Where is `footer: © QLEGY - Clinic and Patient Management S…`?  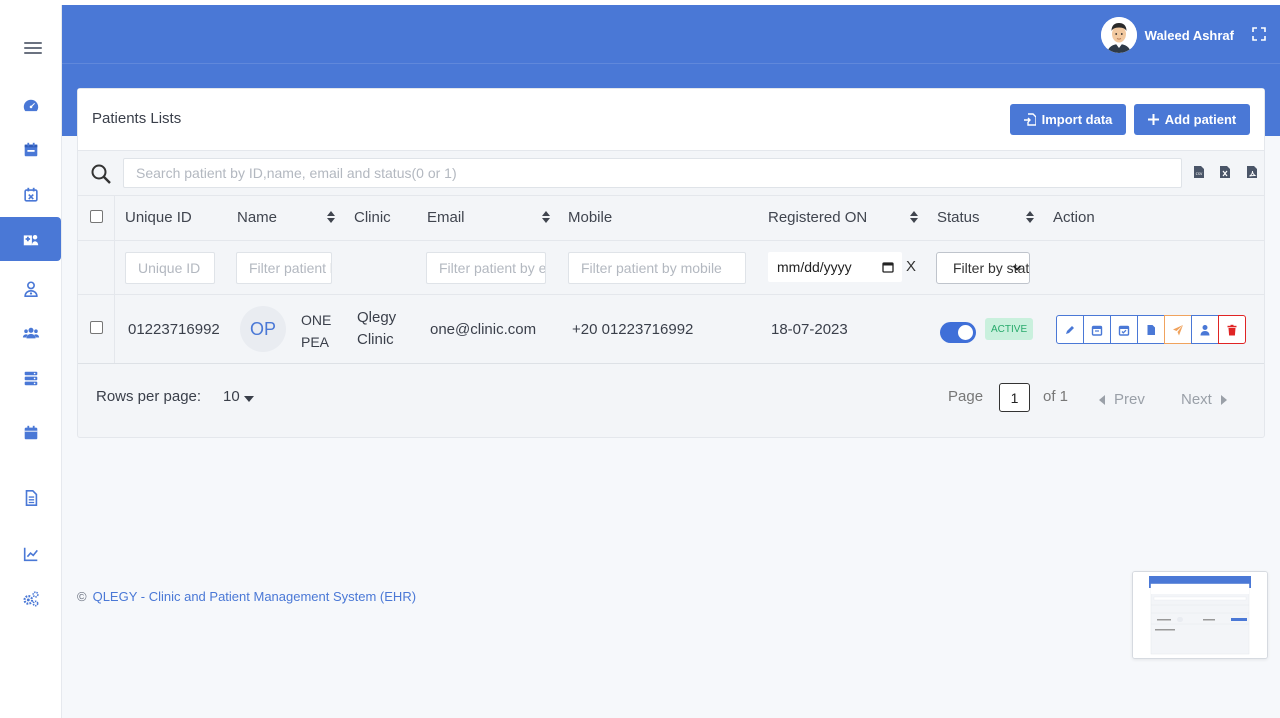
footer: © QLEGY - Clinic and Patient Management S… is located at coordinates (246, 596).